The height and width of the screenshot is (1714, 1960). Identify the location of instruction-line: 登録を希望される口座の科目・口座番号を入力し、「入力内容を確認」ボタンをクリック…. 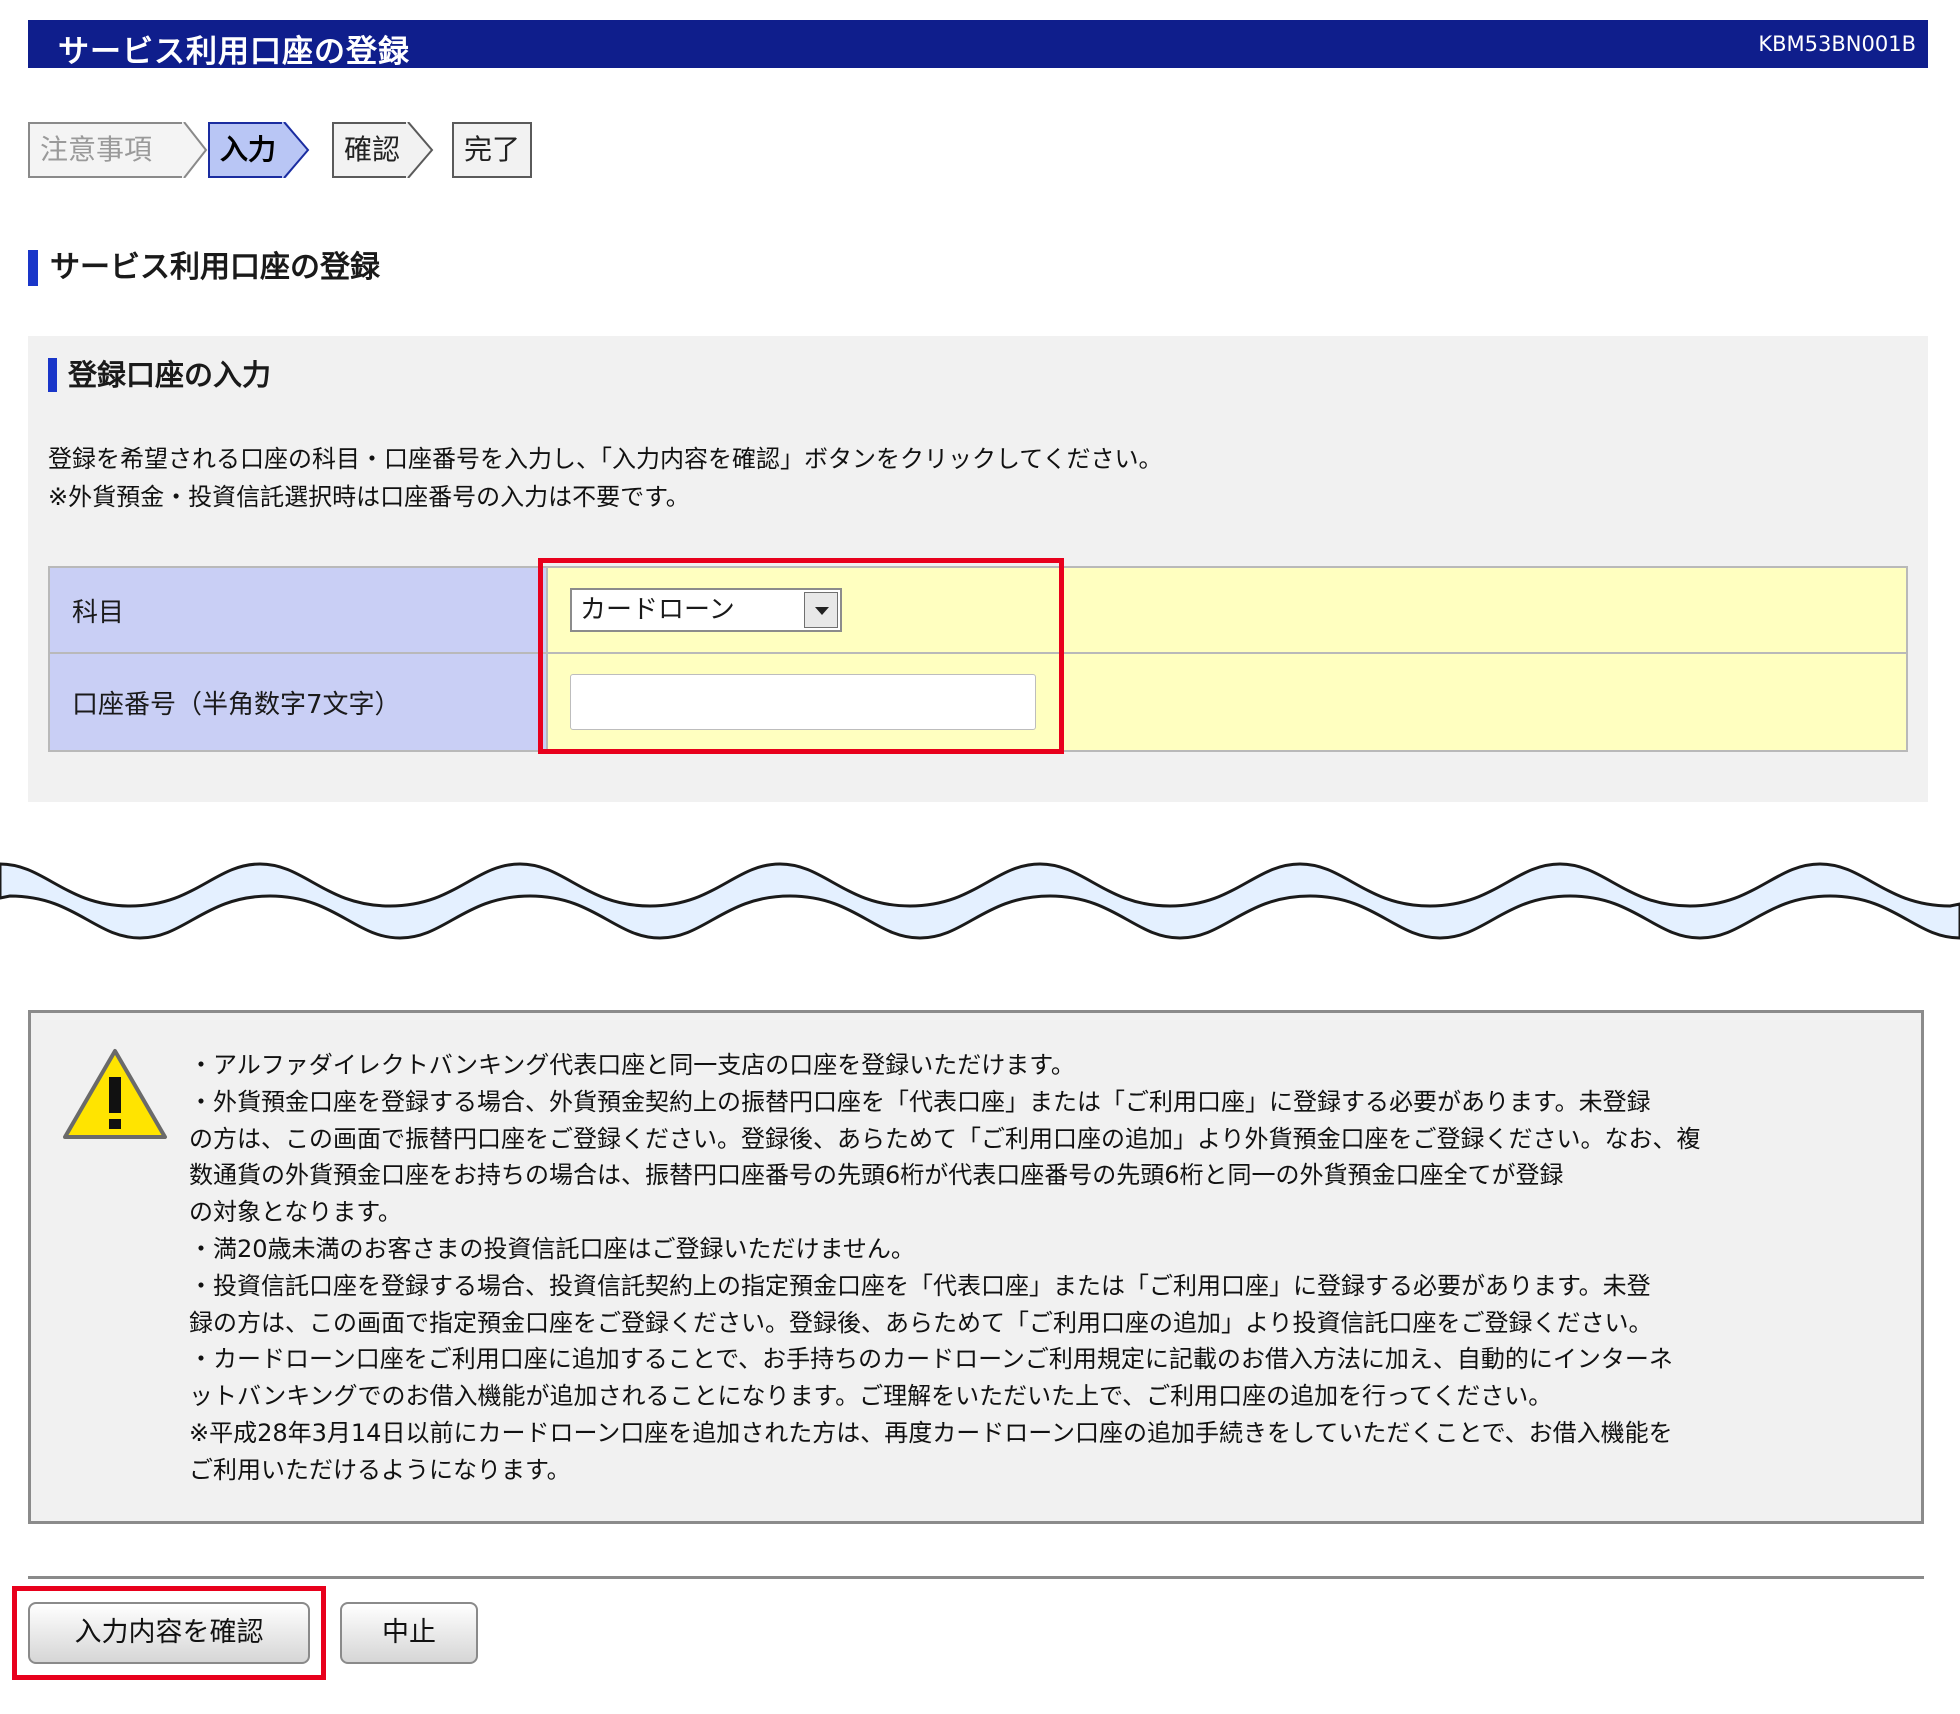
(605, 459).